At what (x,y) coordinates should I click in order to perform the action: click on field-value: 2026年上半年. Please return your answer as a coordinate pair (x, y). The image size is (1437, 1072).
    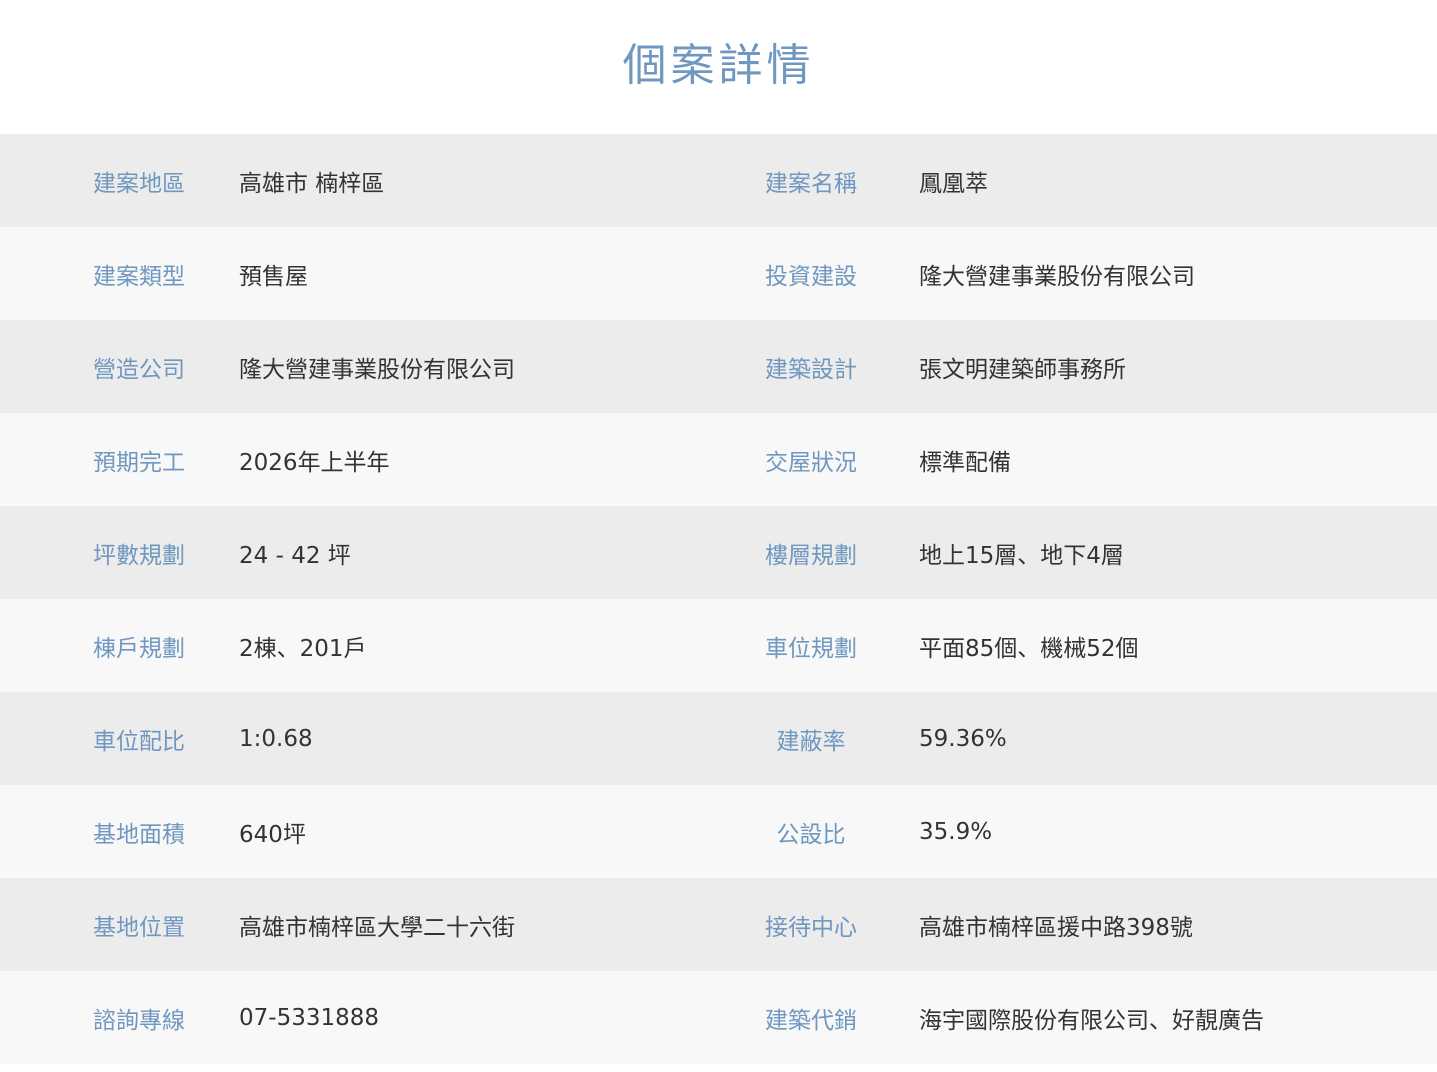
    Looking at the image, I should click on (314, 462).